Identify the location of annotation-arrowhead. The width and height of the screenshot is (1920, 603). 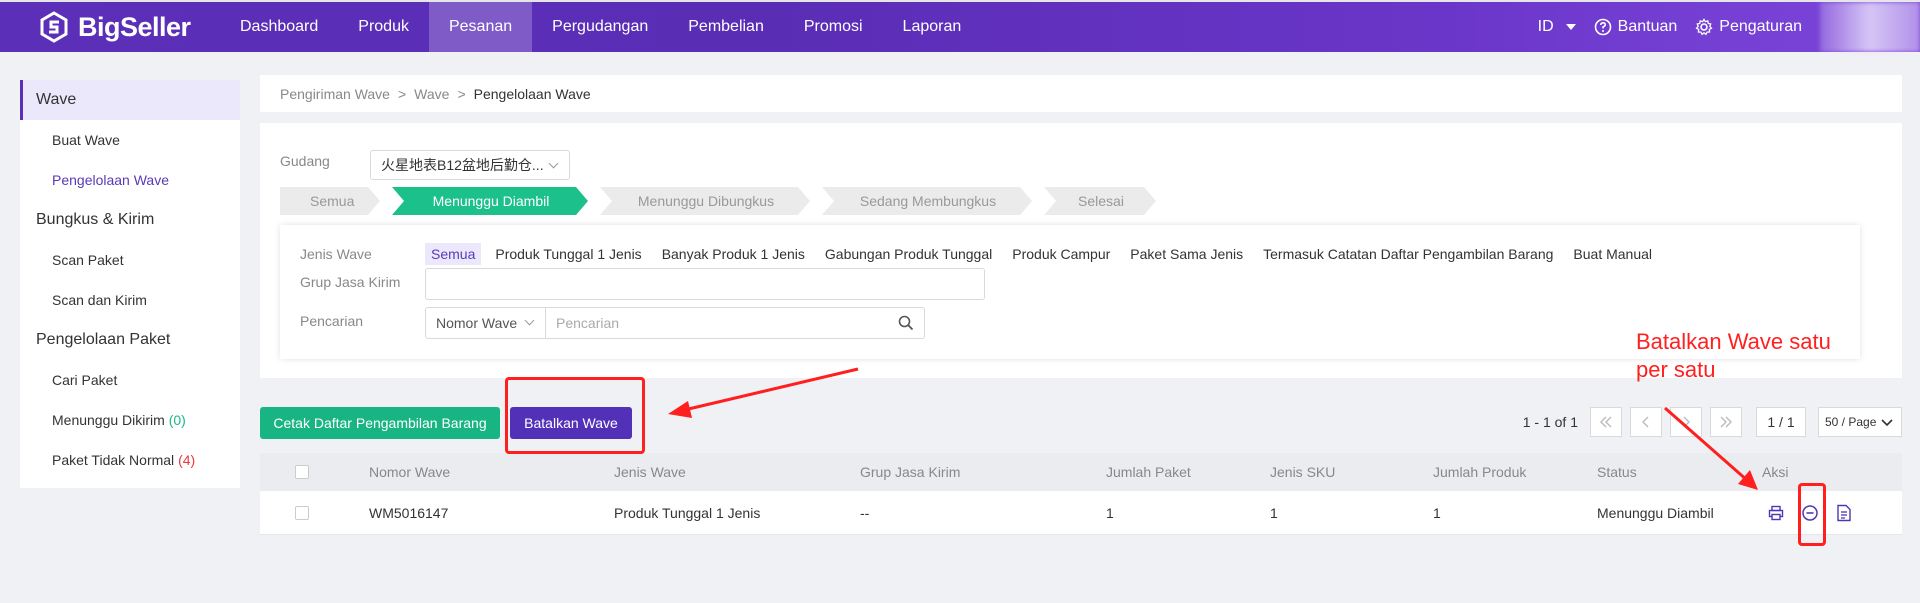
(680, 409).